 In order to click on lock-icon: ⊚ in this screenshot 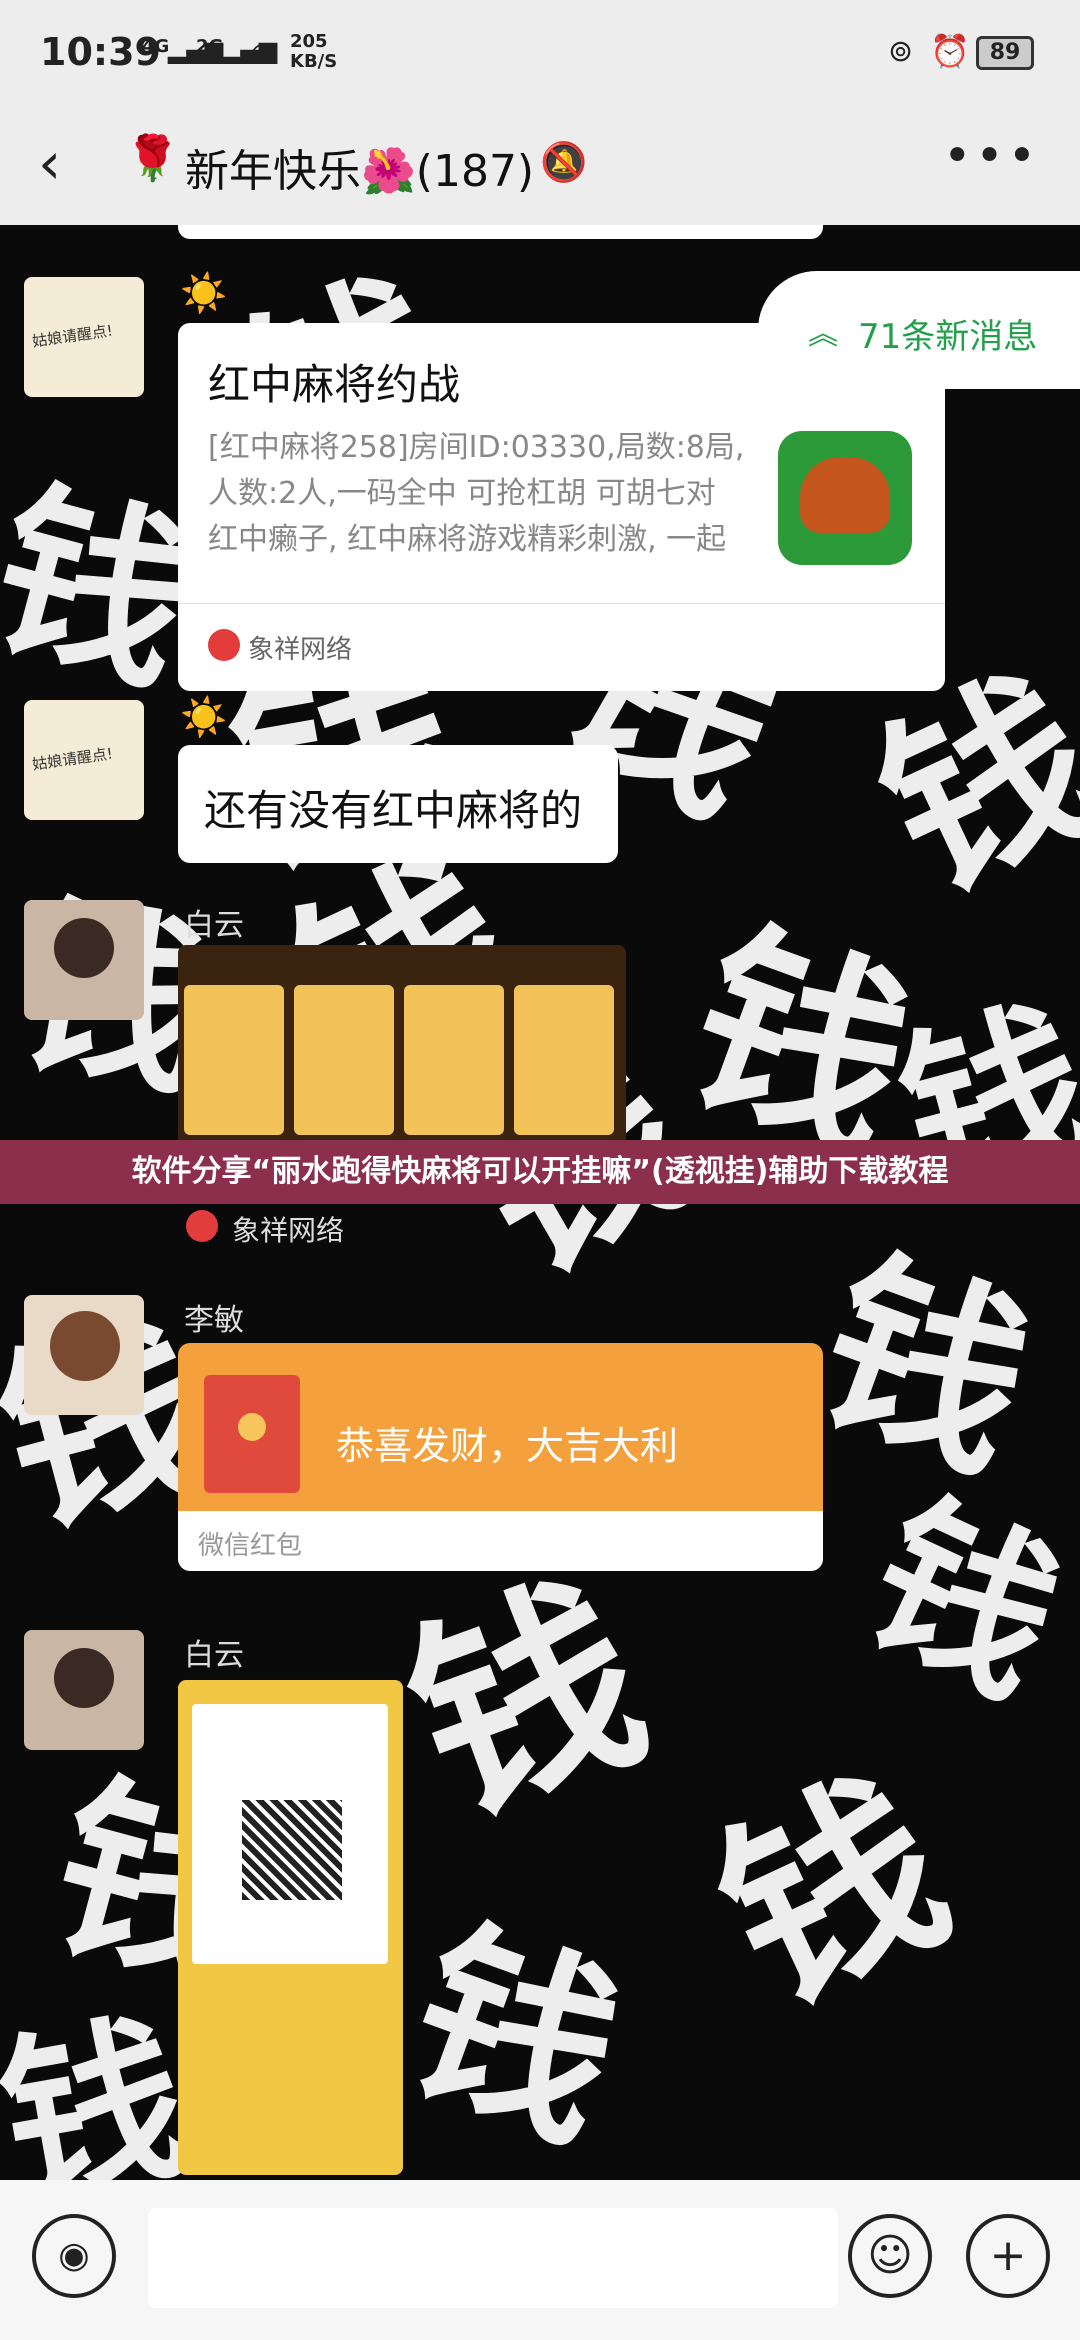, I will do `click(901, 51)`.